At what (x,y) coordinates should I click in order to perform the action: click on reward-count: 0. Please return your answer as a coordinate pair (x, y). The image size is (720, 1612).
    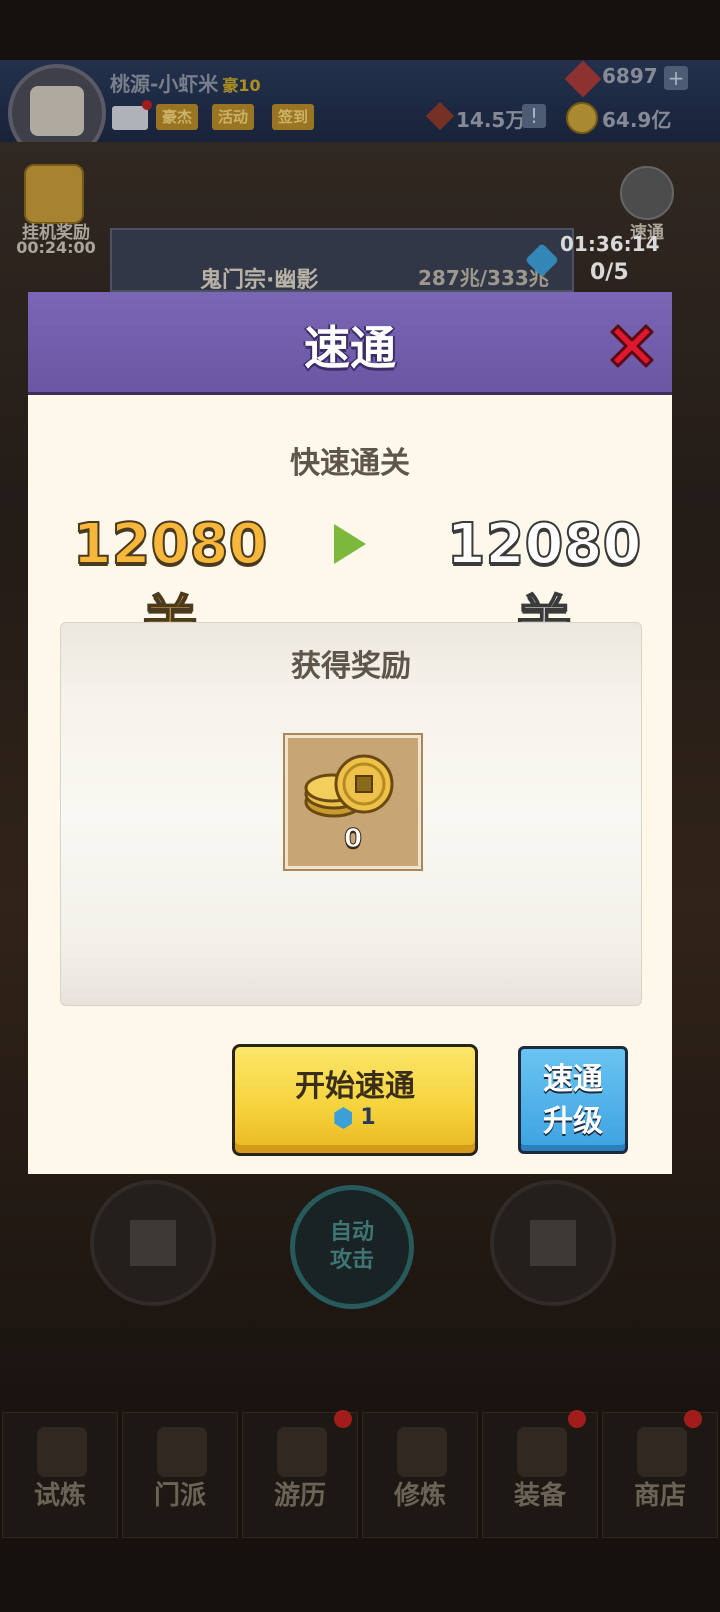
    Looking at the image, I should click on (353, 839).